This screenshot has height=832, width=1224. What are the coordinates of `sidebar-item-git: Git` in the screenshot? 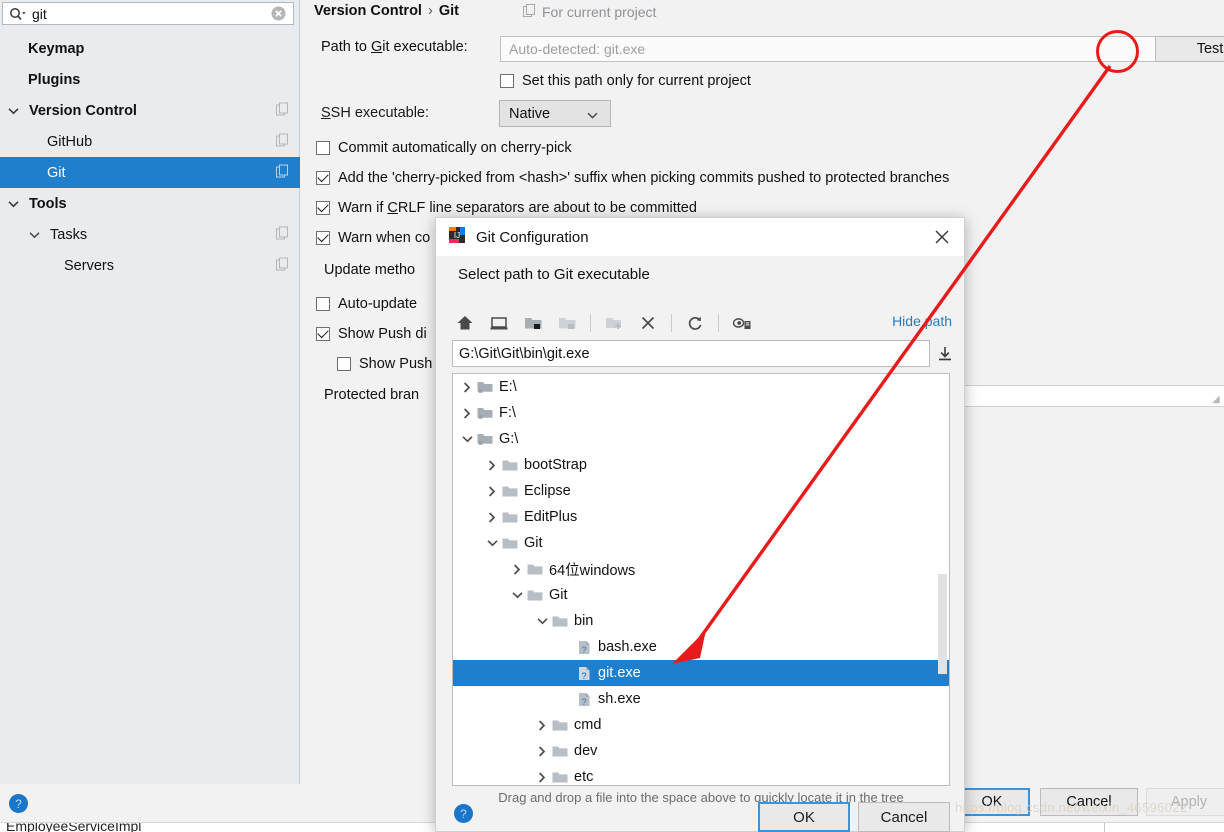 It's located at (150, 172).